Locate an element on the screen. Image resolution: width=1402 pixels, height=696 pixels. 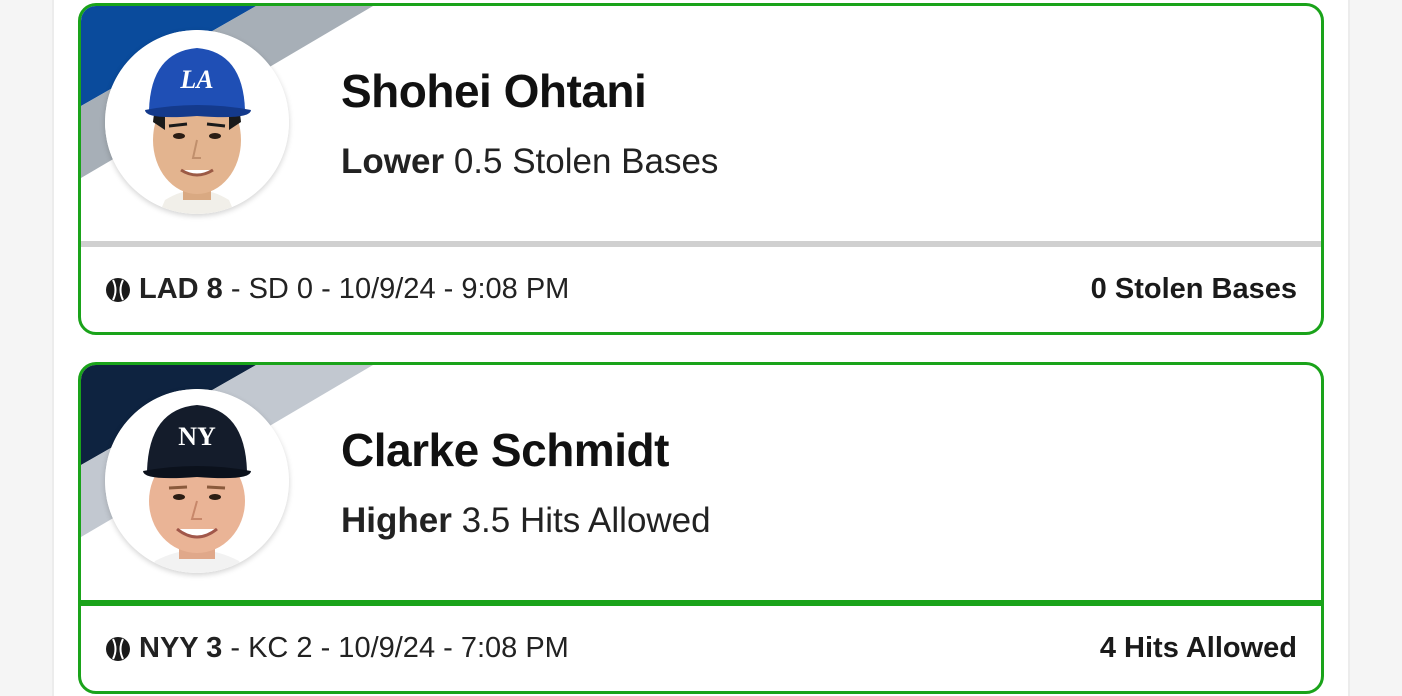
pick-direction: Lower is located at coordinates (393, 161).